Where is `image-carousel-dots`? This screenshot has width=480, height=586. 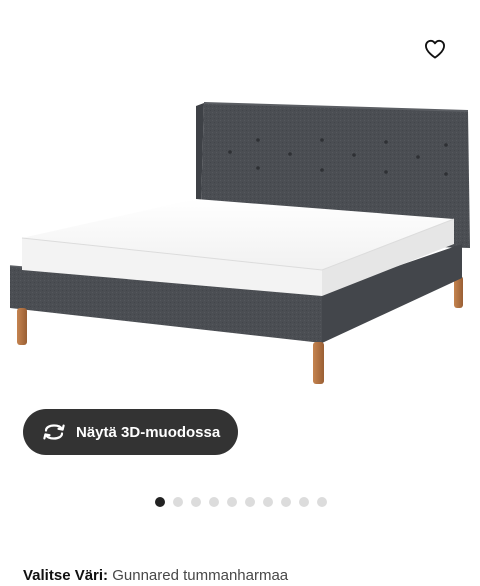 image-carousel-dots is located at coordinates (241, 502).